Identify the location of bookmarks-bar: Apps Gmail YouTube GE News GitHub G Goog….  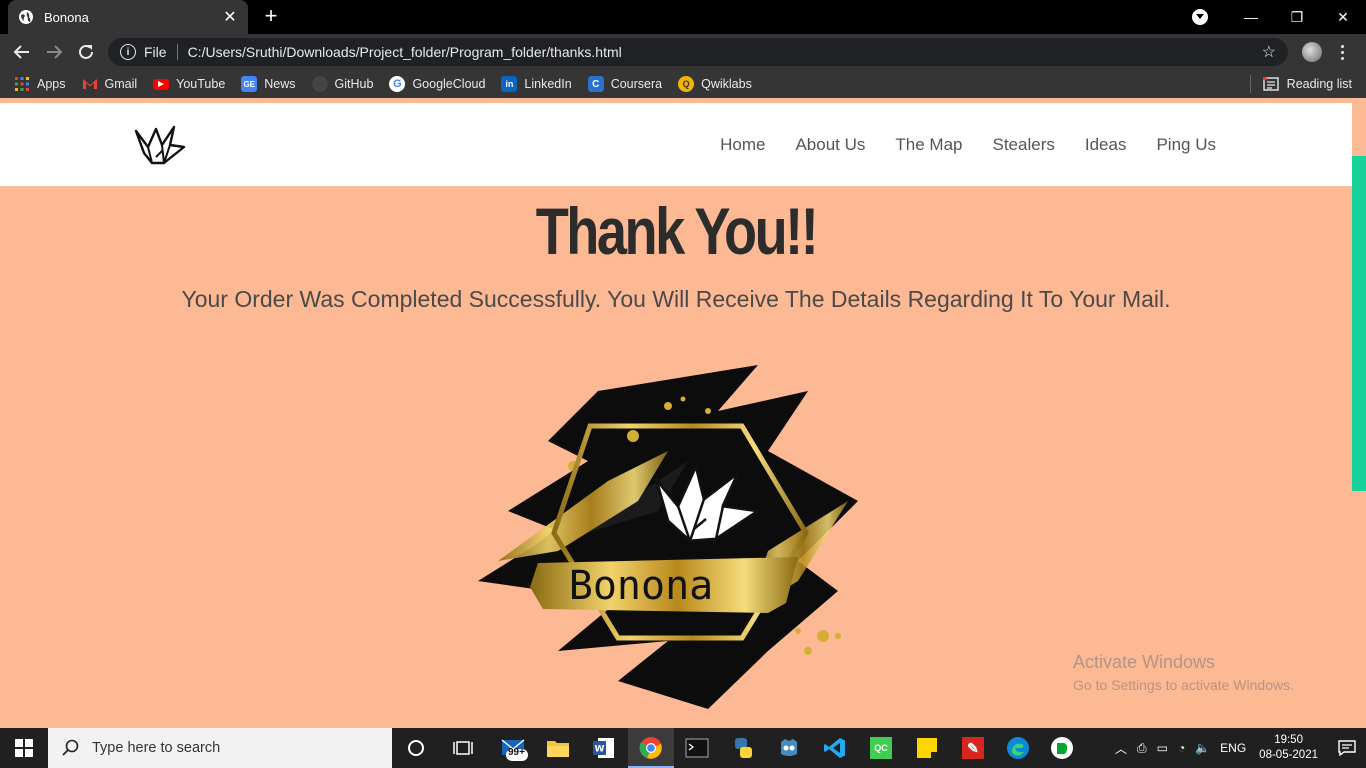
(683, 84).